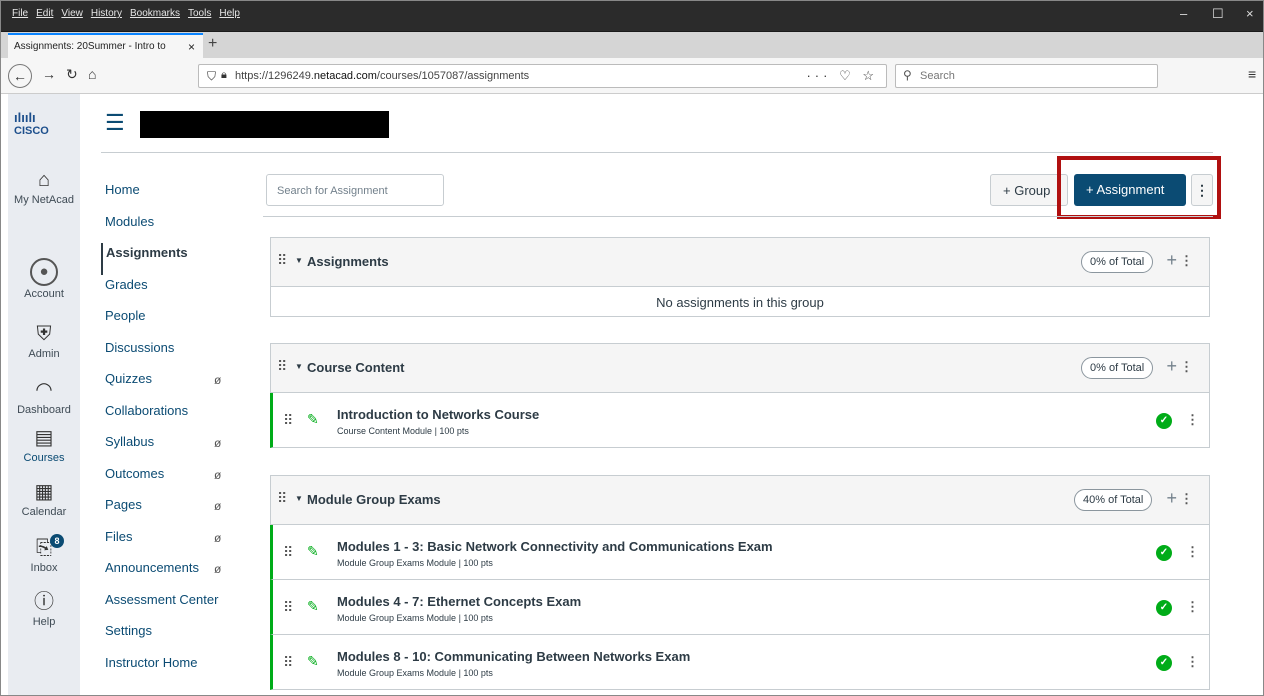 The image size is (1264, 696). Describe the element at coordinates (1218, 14) in the screenshot. I see `maximize-icon: ☐` at that location.